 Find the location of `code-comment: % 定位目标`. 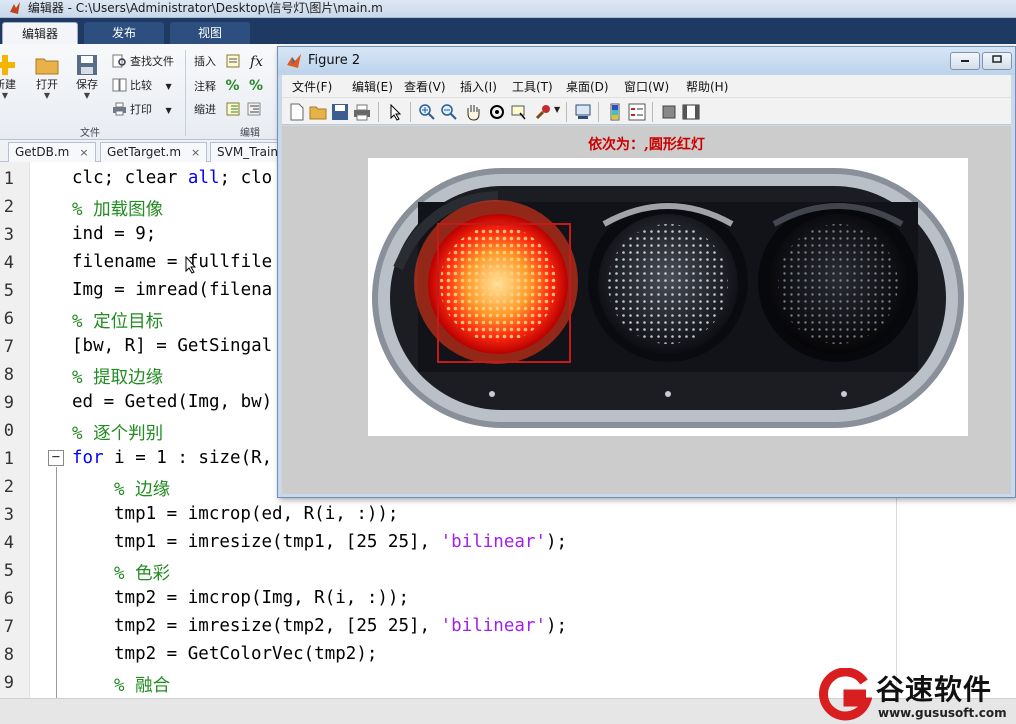

code-comment: % 定位目标 is located at coordinates (117, 320).